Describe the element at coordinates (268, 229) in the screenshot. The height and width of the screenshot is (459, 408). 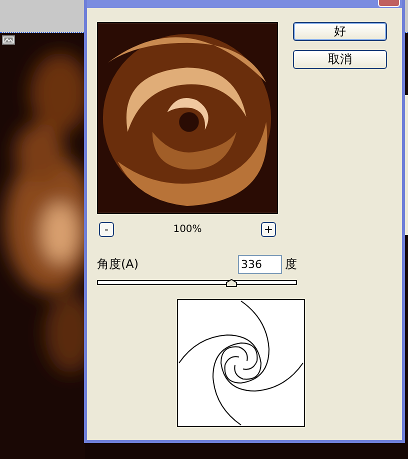
I see `zoom-in-button: +` at that location.